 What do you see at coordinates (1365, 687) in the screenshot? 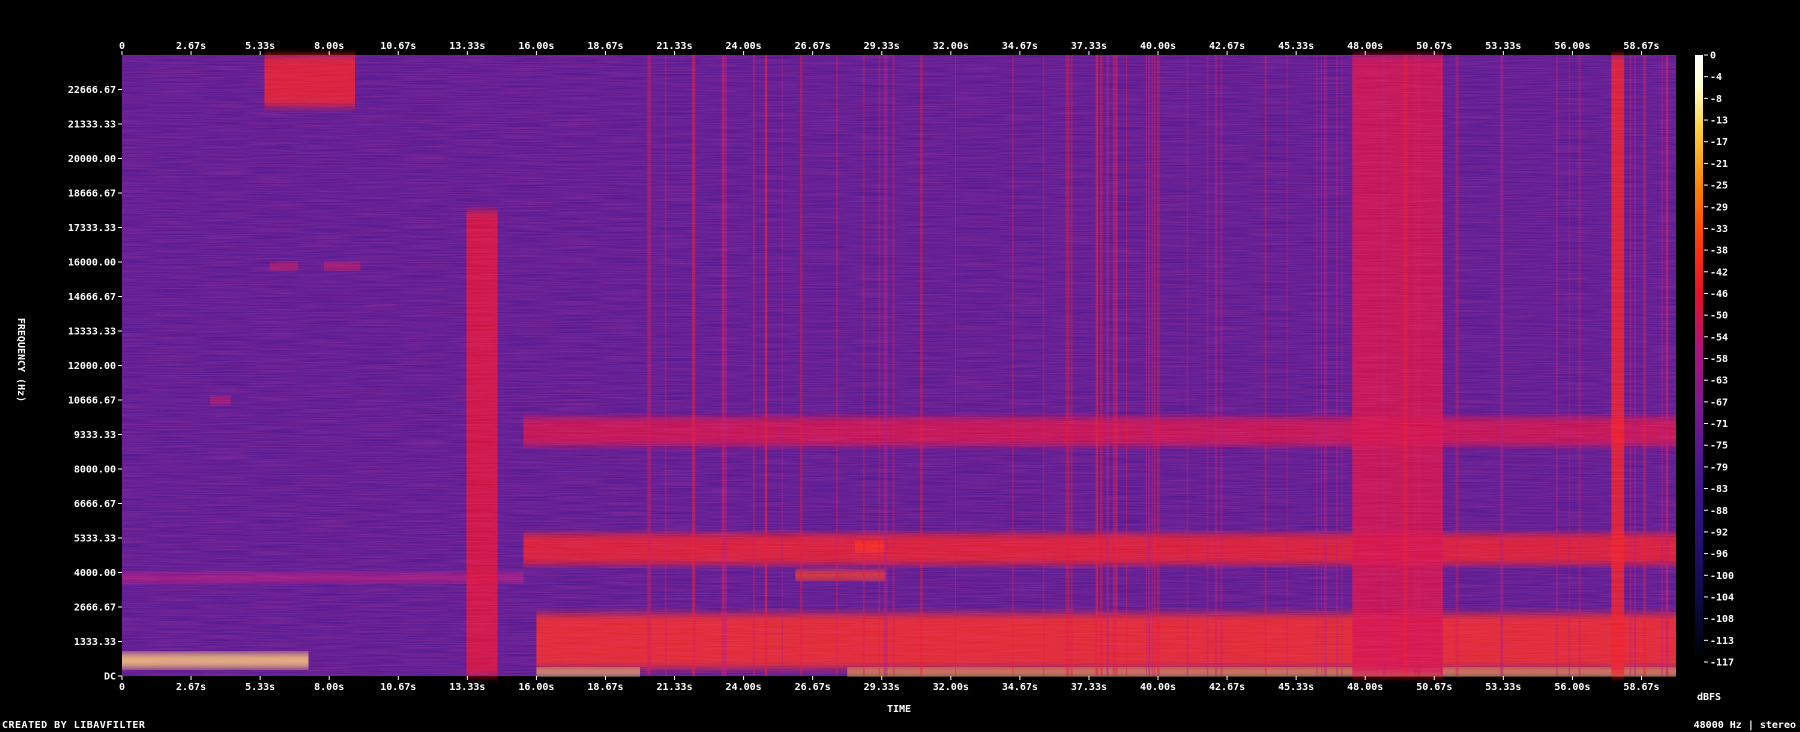
I see `x-tick-bottom-label: 48.00s` at bounding box center [1365, 687].